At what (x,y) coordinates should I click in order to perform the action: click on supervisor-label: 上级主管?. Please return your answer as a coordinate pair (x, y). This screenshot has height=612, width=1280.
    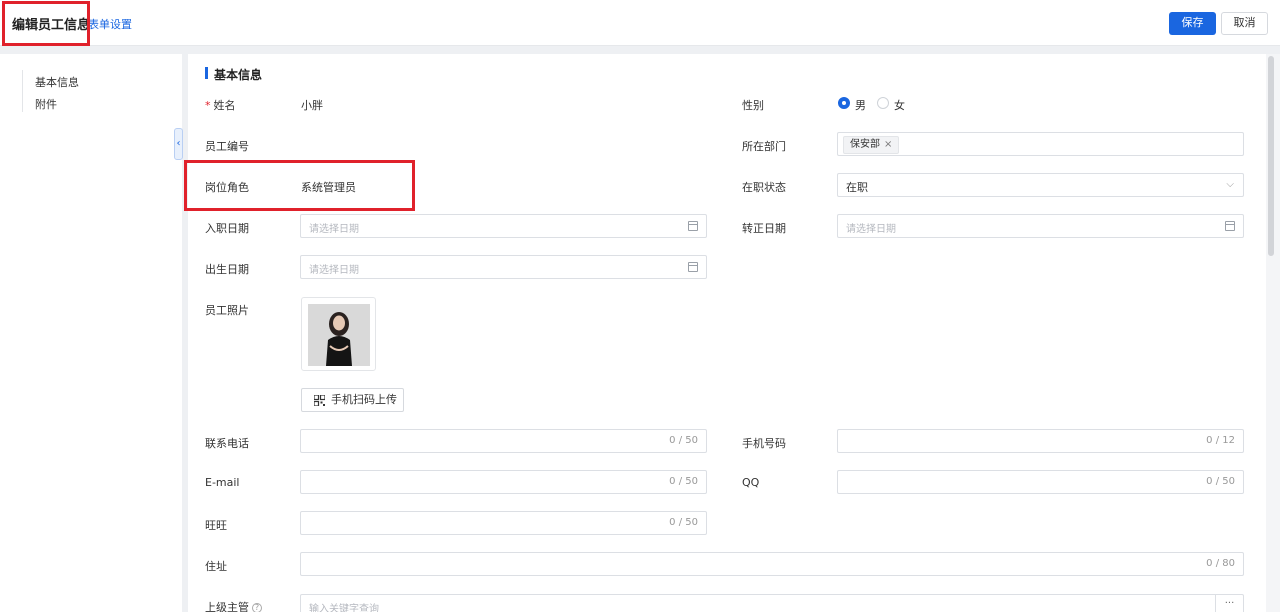
    Looking at the image, I should click on (233, 605).